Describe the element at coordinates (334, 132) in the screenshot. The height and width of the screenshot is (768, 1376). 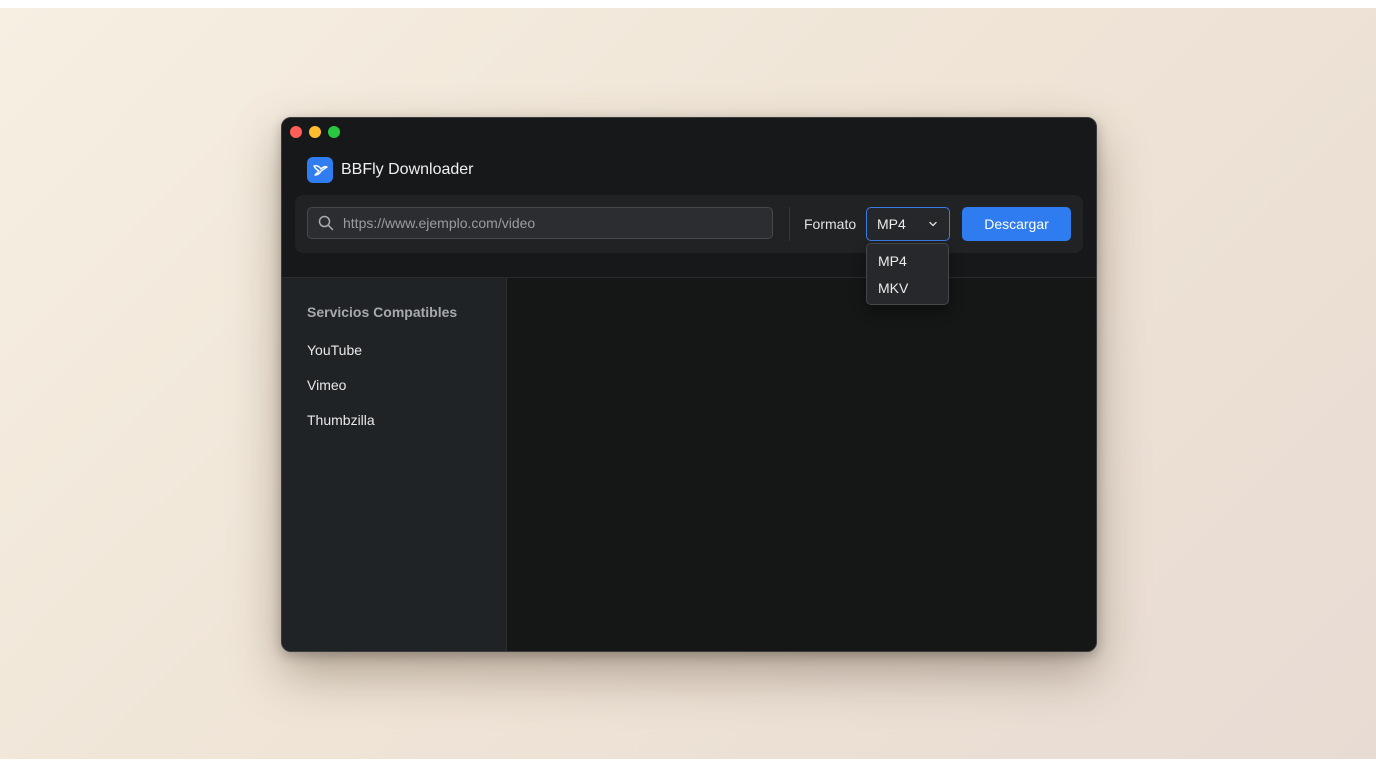
I see `maximize-window-button` at that location.